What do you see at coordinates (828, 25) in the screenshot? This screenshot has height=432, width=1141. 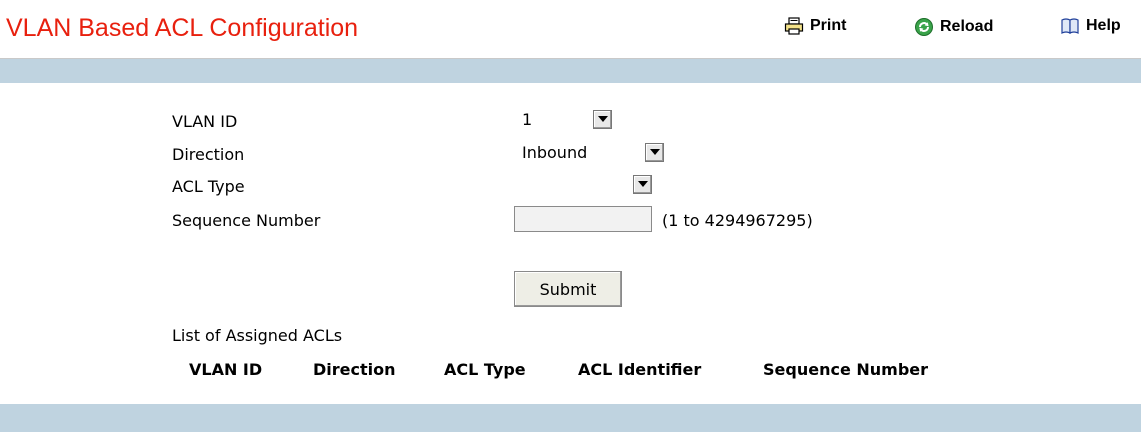 I see `print-label: Print` at bounding box center [828, 25].